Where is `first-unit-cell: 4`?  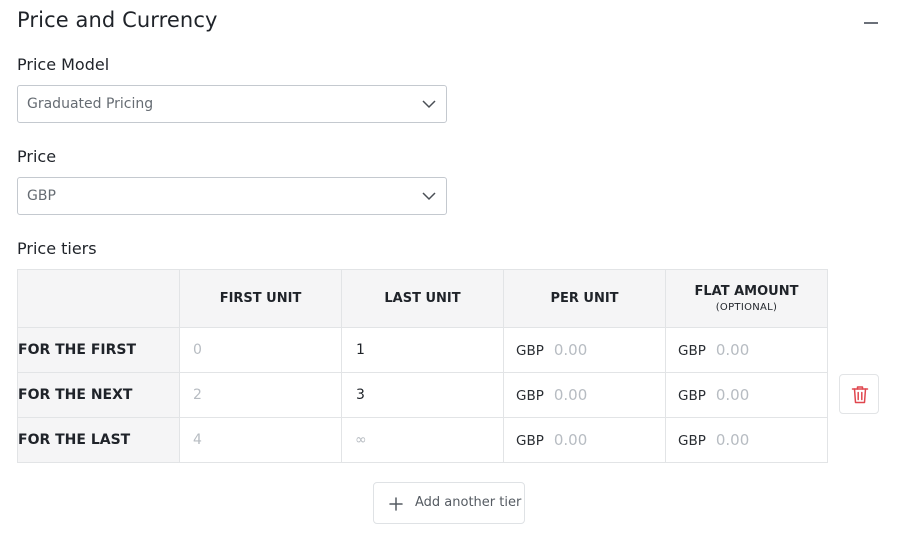
first-unit-cell: 4 is located at coordinates (260, 440).